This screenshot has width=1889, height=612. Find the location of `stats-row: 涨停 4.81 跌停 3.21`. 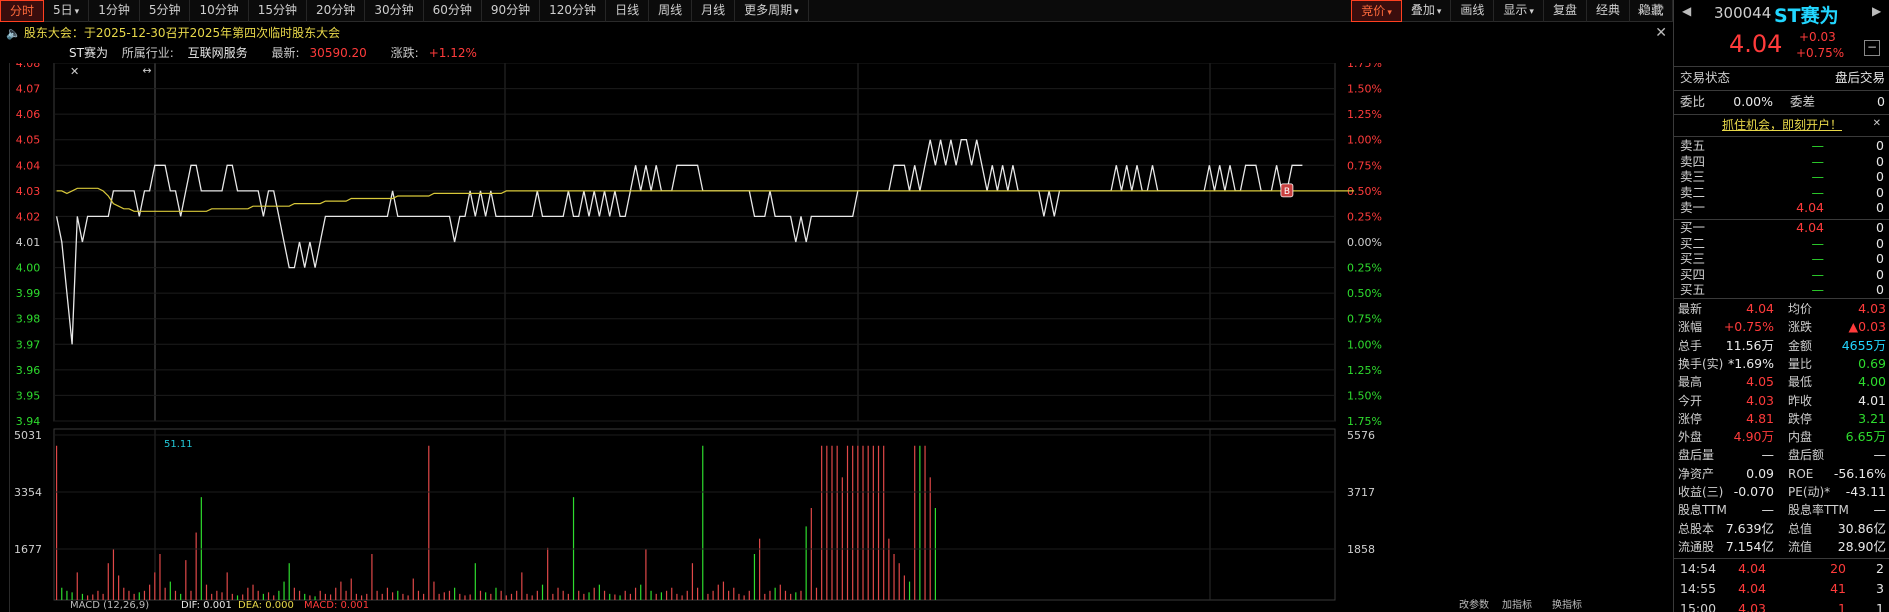

stats-row: 涨停 4.81 跌停 3.21 is located at coordinates (1782, 419).